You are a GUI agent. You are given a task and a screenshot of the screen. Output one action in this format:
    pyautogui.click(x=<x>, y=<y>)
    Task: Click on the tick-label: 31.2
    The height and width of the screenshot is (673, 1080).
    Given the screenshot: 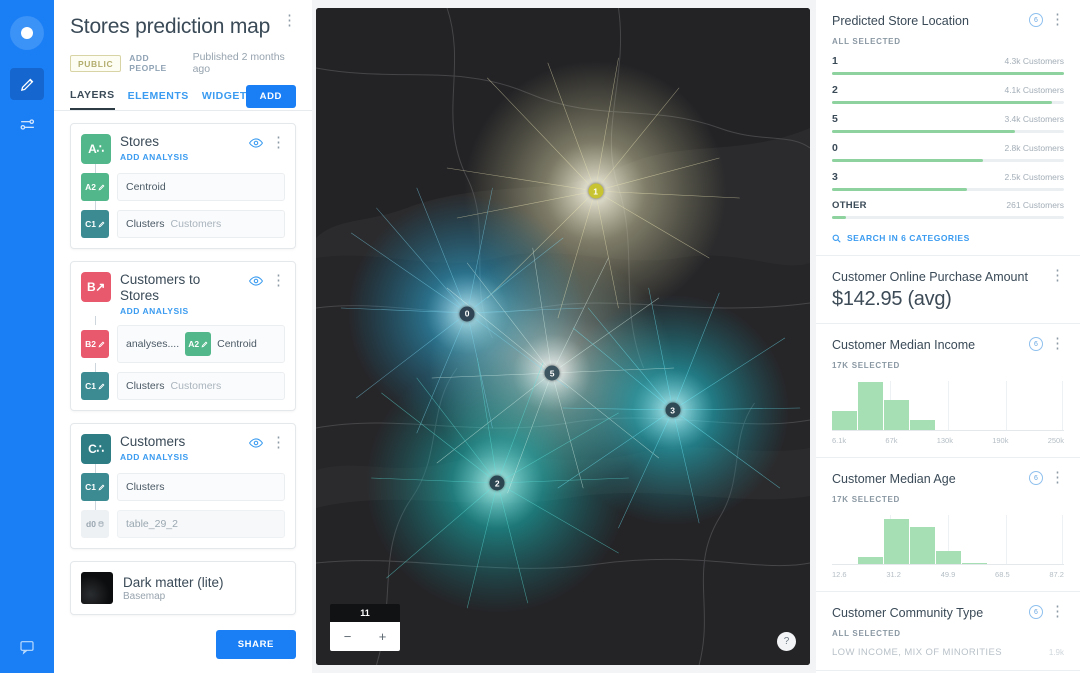 What is the action you would take?
    pyautogui.click(x=893, y=574)
    